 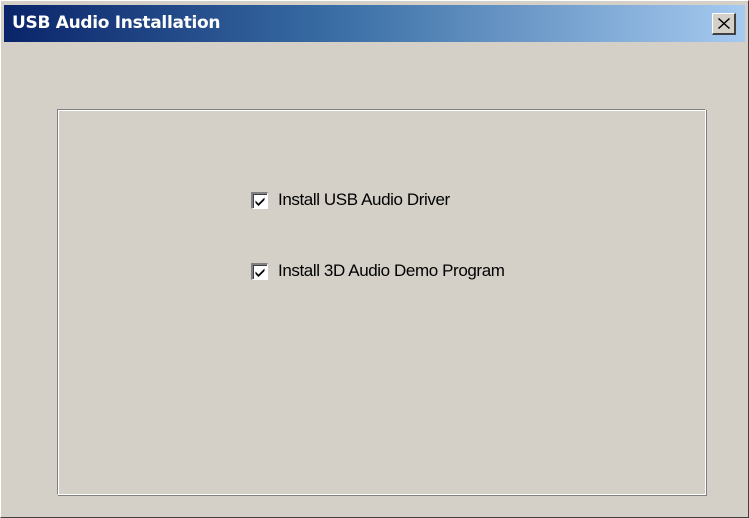 What do you see at coordinates (374, 23) in the screenshot?
I see `title-bar: USB Audio Installation` at bounding box center [374, 23].